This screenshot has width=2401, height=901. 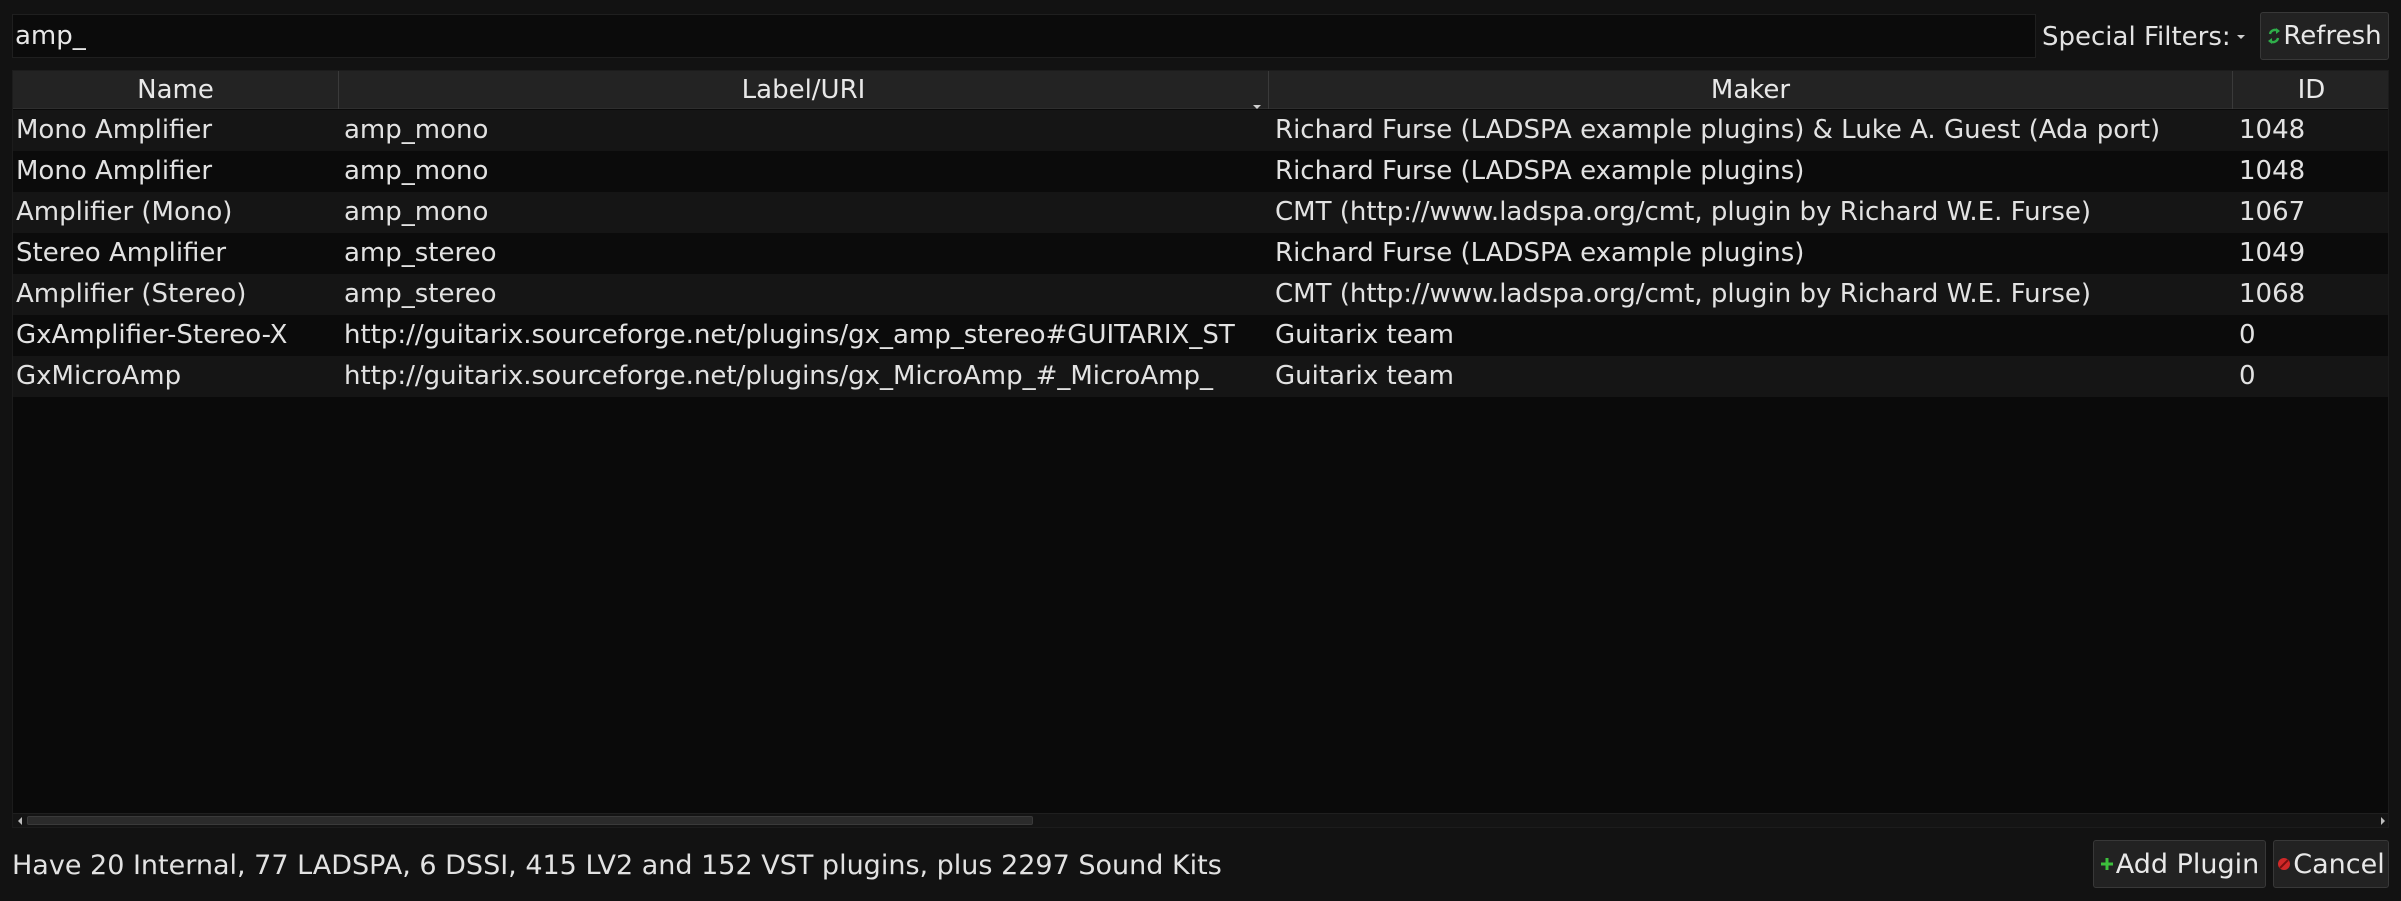 I want to click on sort-descending-icon, so click(x=1257, y=97).